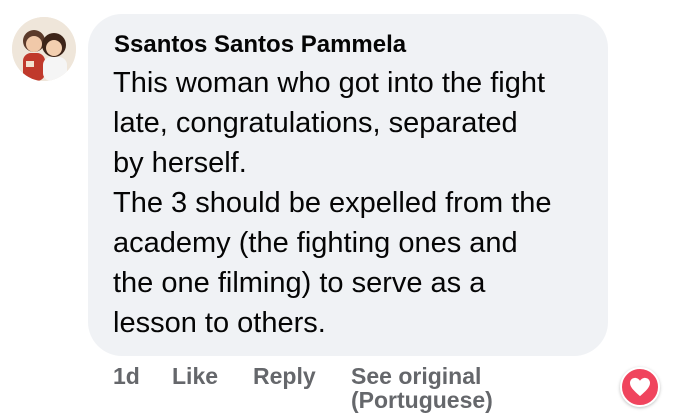  Describe the element at coordinates (44, 49) in the screenshot. I see `avatar` at that location.